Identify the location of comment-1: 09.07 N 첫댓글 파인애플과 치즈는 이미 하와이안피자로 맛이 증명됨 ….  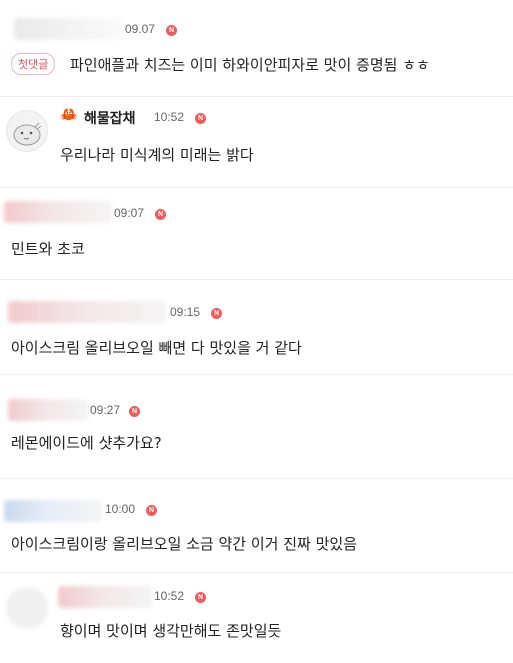
(256, 48).